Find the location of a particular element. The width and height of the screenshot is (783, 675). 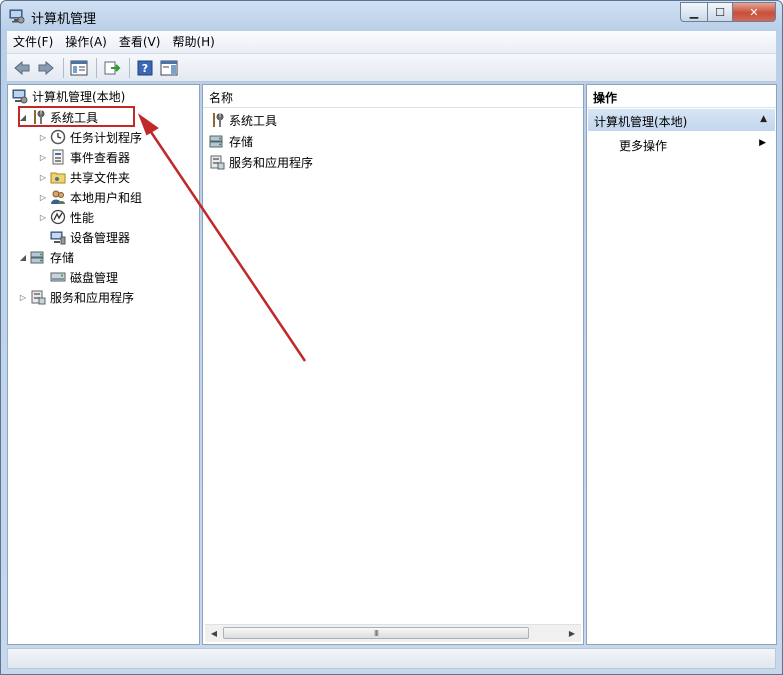

performance-icon is located at coordinates (58, 217).